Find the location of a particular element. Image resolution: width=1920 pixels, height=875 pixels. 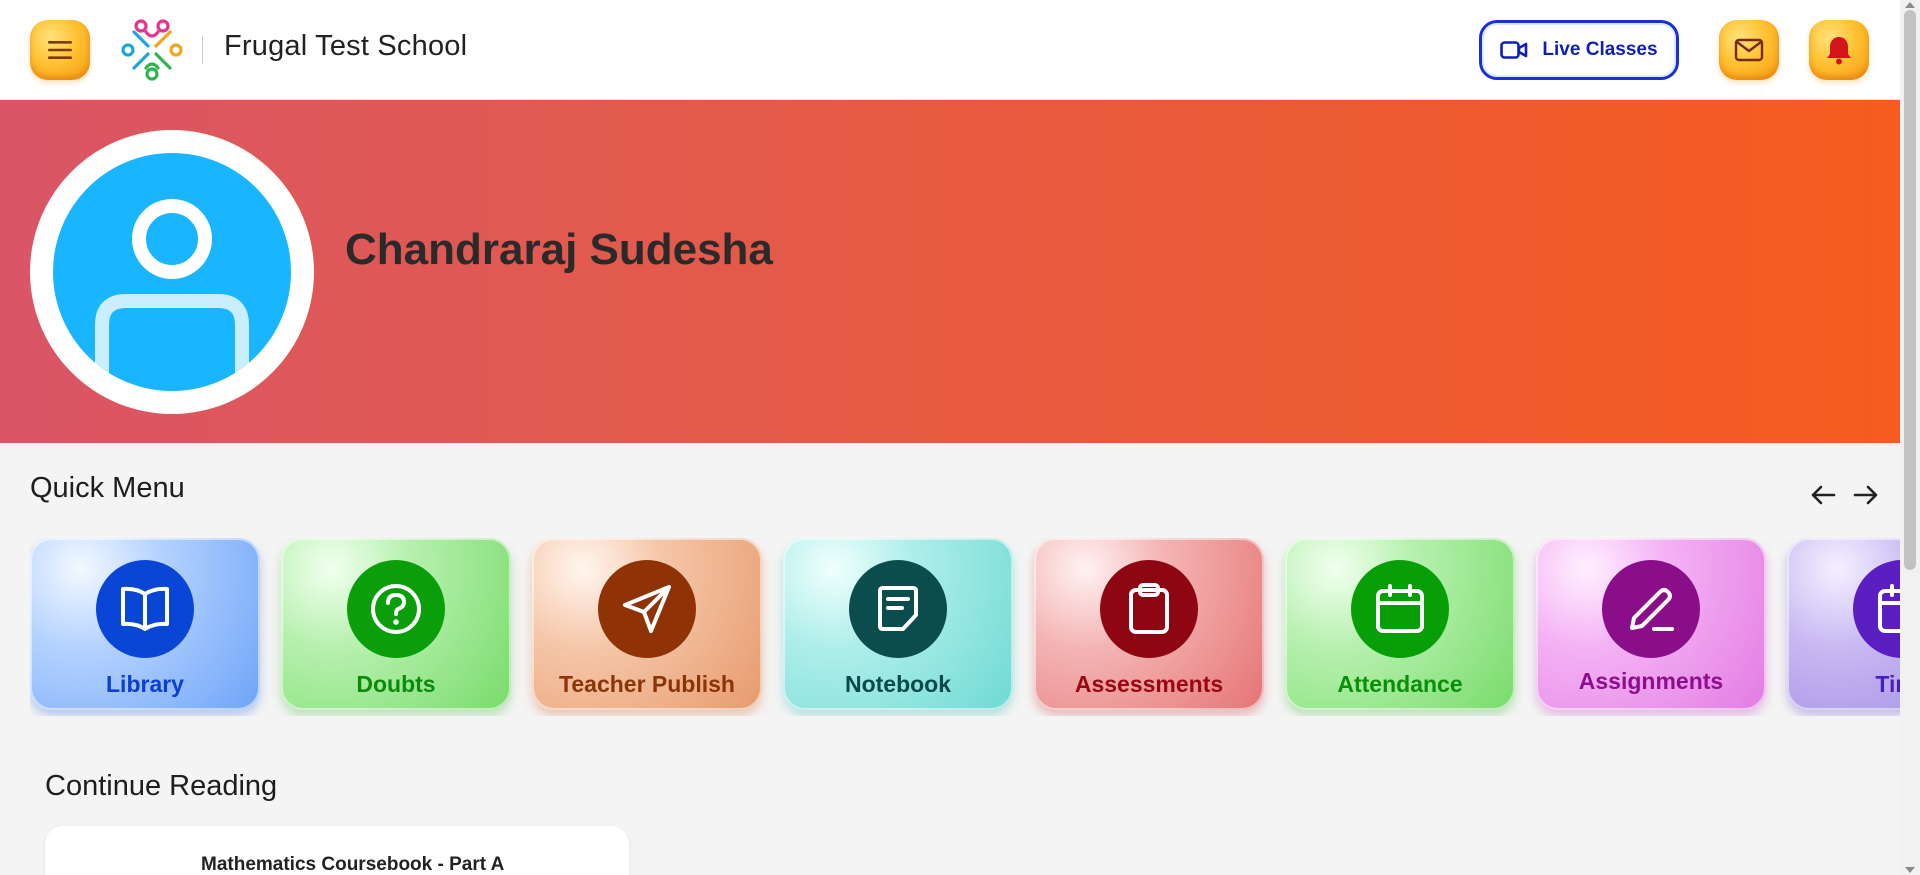

avatar is located at coordinates (172, 272).